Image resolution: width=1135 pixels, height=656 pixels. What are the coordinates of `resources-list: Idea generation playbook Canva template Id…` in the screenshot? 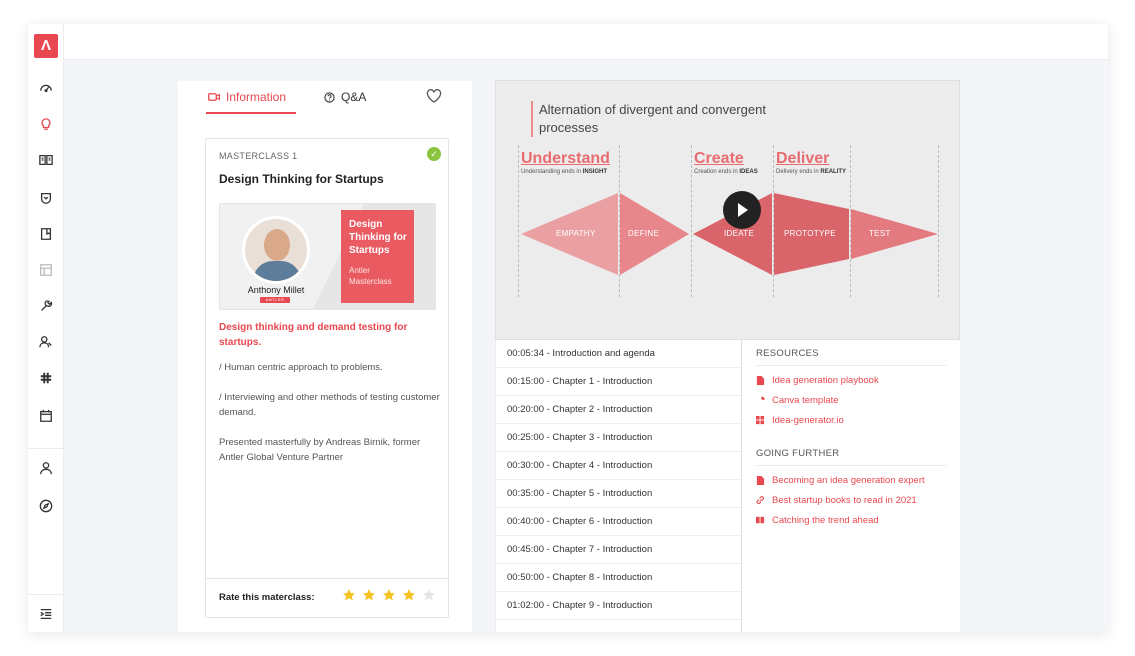 It's located at (851, 400).